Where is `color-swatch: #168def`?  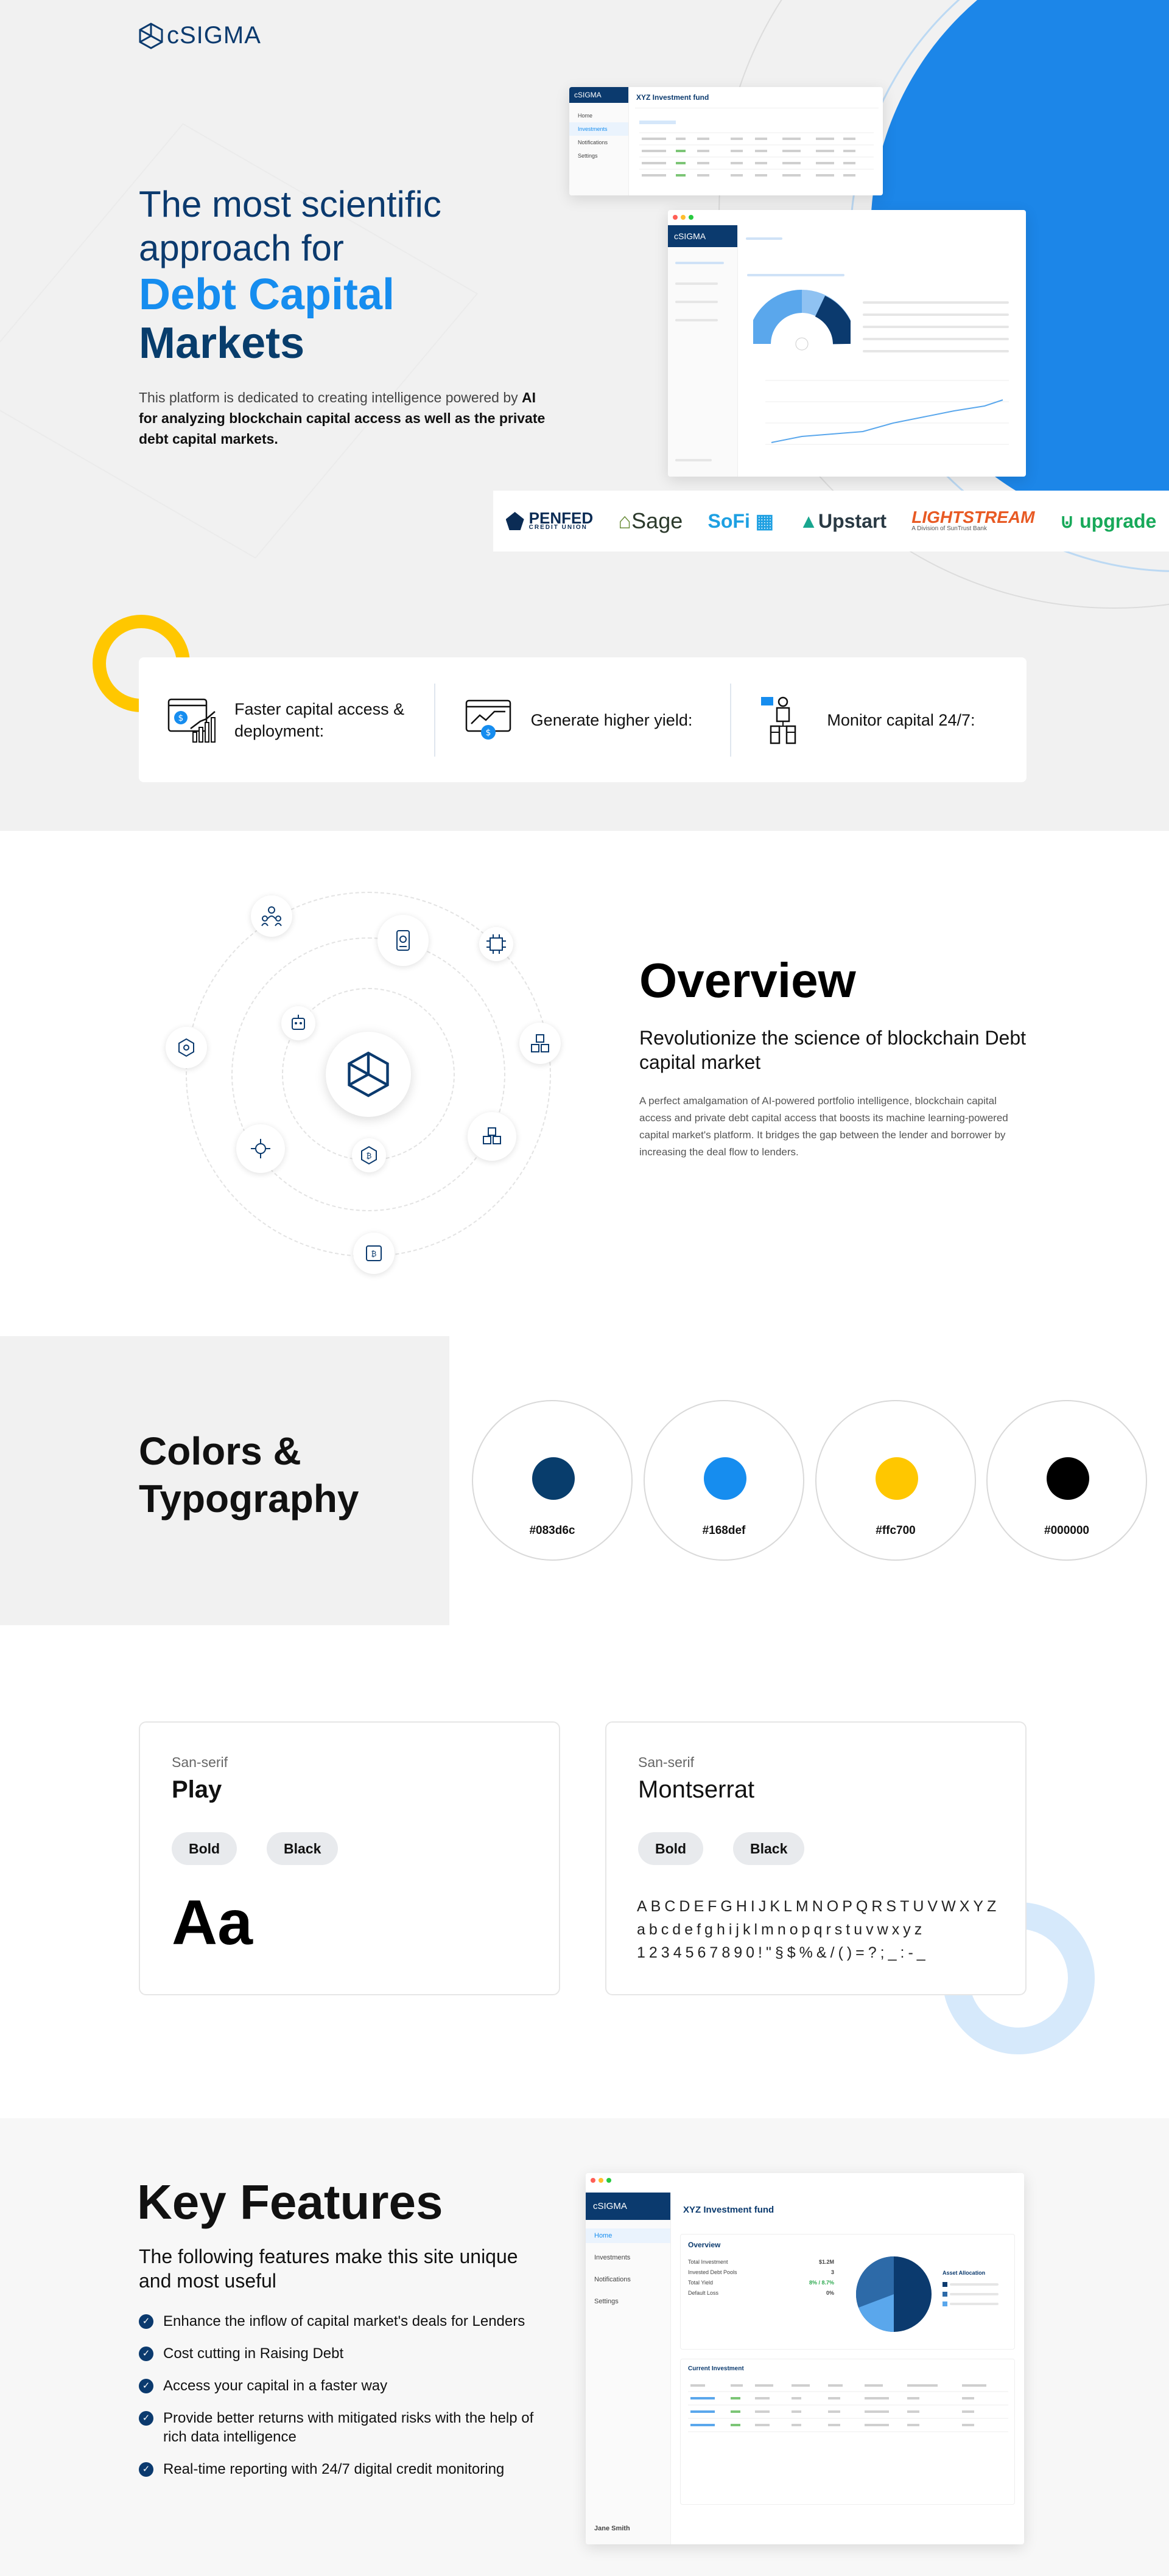
color-swatch: #168def is located at coordinates (724, 1480).